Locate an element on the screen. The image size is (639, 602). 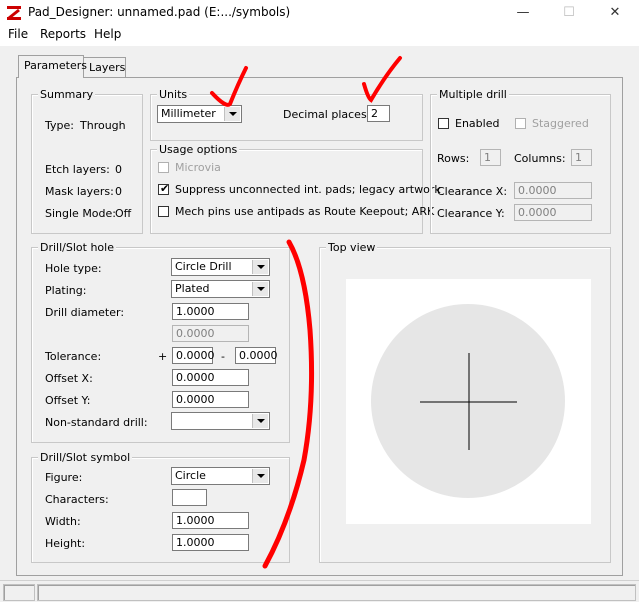
status-pane-left is located at coordinates (19, 592).